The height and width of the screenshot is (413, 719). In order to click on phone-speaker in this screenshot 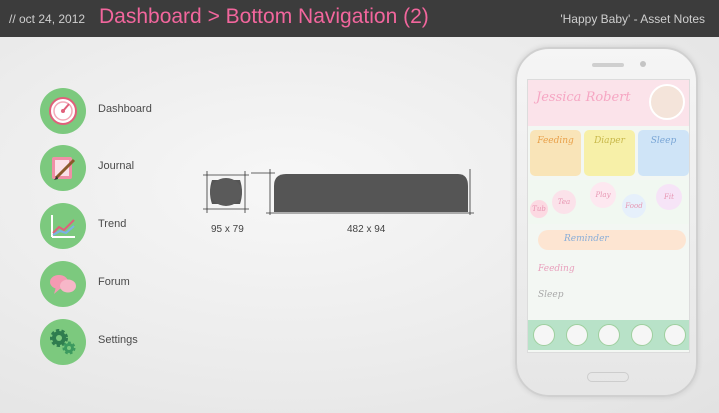, I will do `click(608, 65)`.